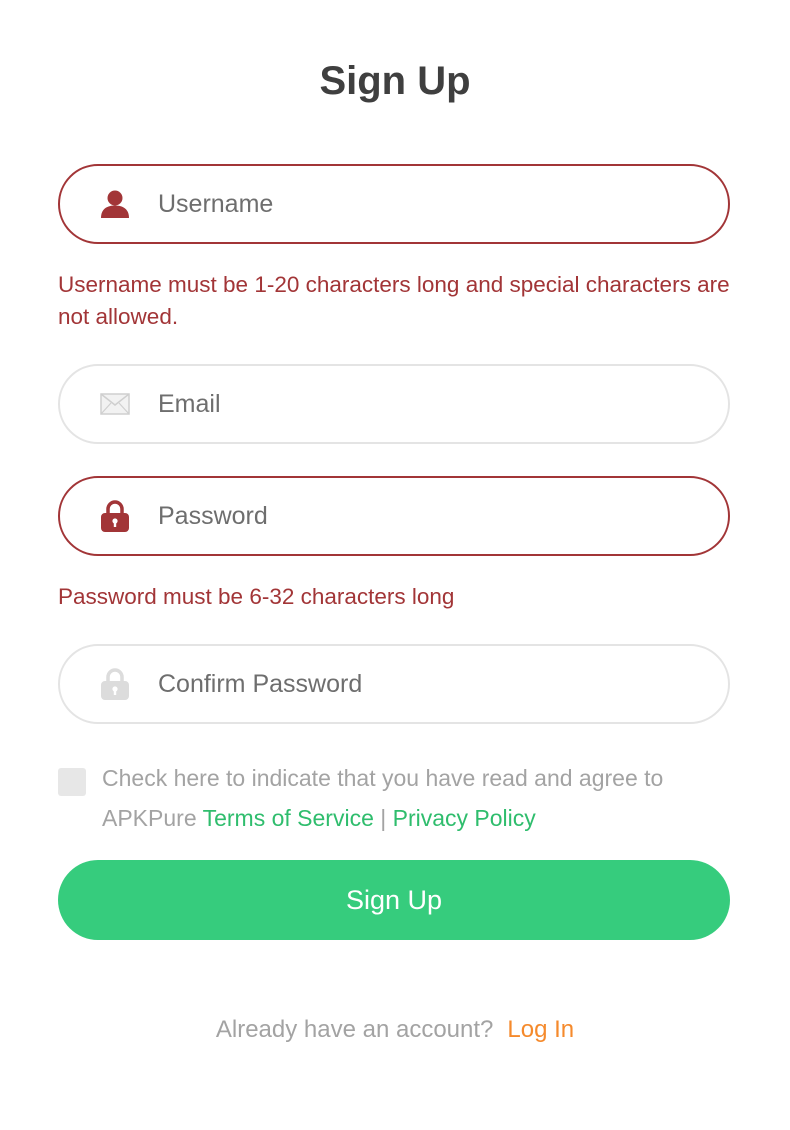 The height and width of the screenshot is (1130, 790). Describe the element at coordinates (354, 1029) in the screenshot. I see `login-prompt-text: Already have an account?` at that location.